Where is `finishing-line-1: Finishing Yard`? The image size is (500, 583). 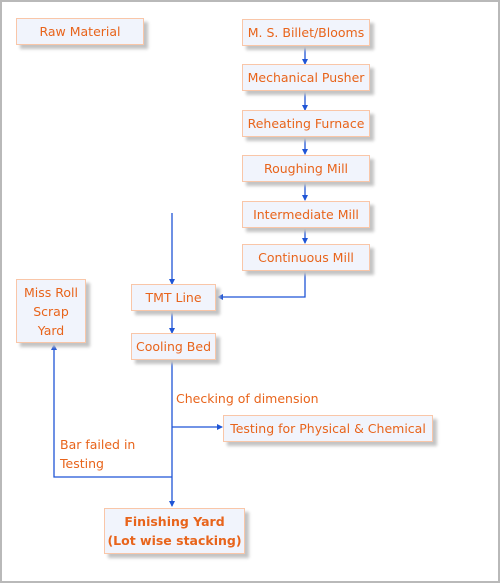
finishing-line-1: Finishing Yard is located at coordinates (174, 521).